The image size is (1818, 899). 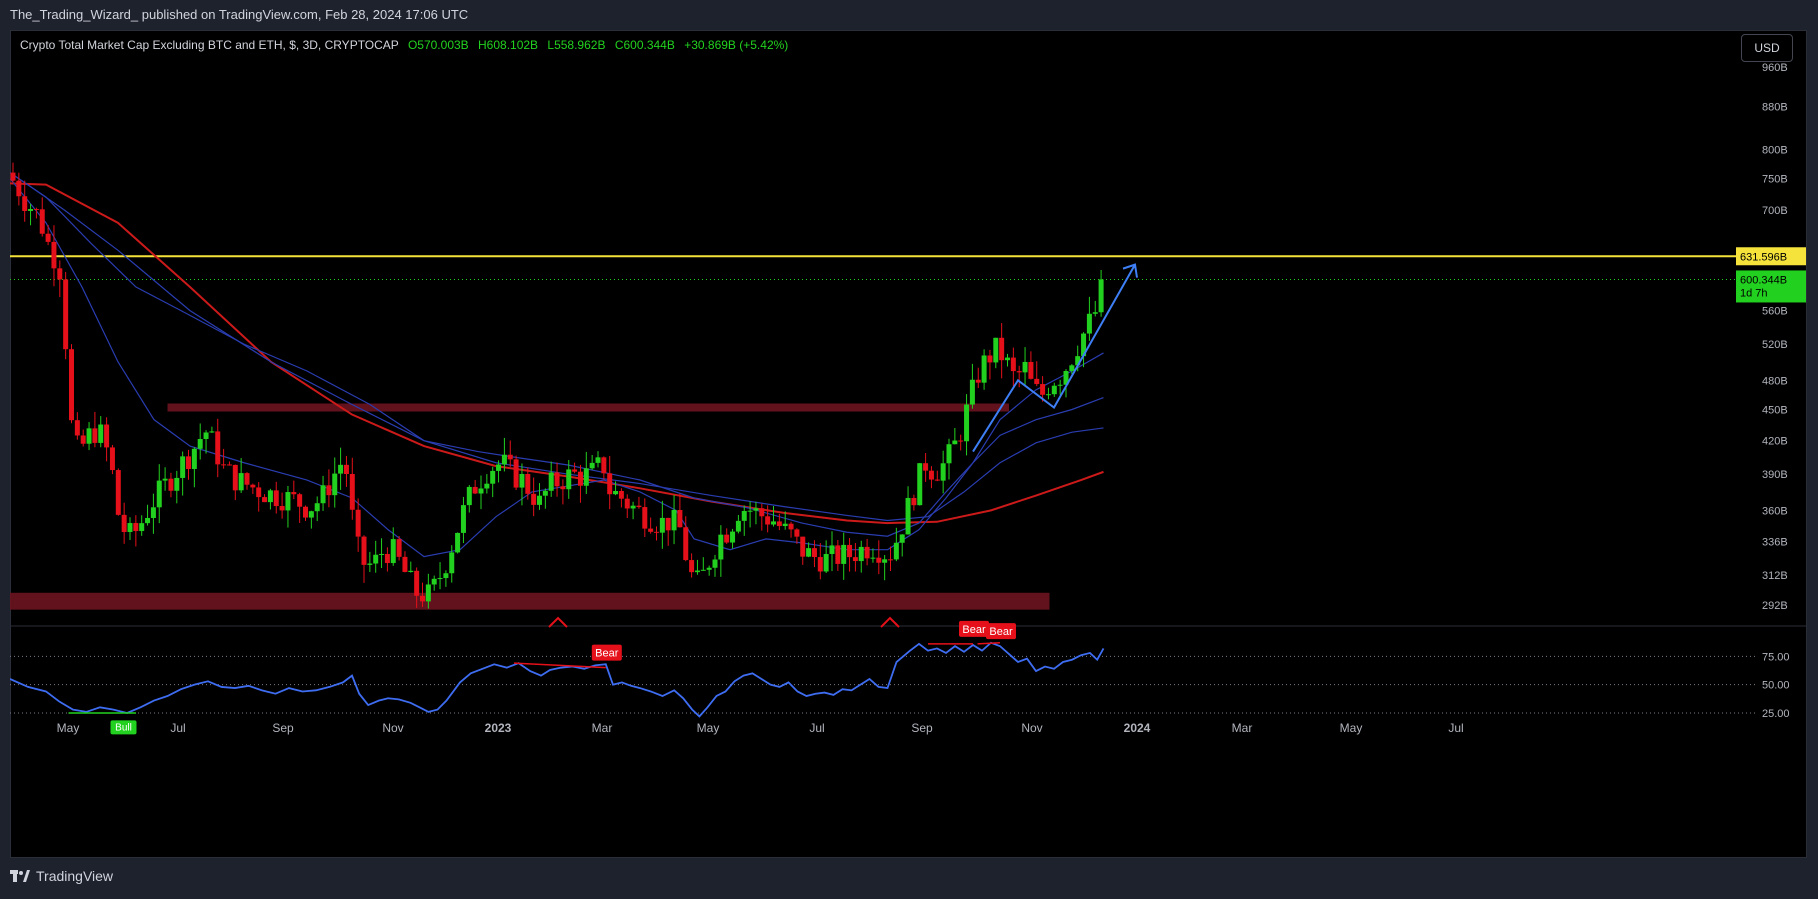 I want to click on price-axis-label-3: 750B, so click(x=1775, y=180).